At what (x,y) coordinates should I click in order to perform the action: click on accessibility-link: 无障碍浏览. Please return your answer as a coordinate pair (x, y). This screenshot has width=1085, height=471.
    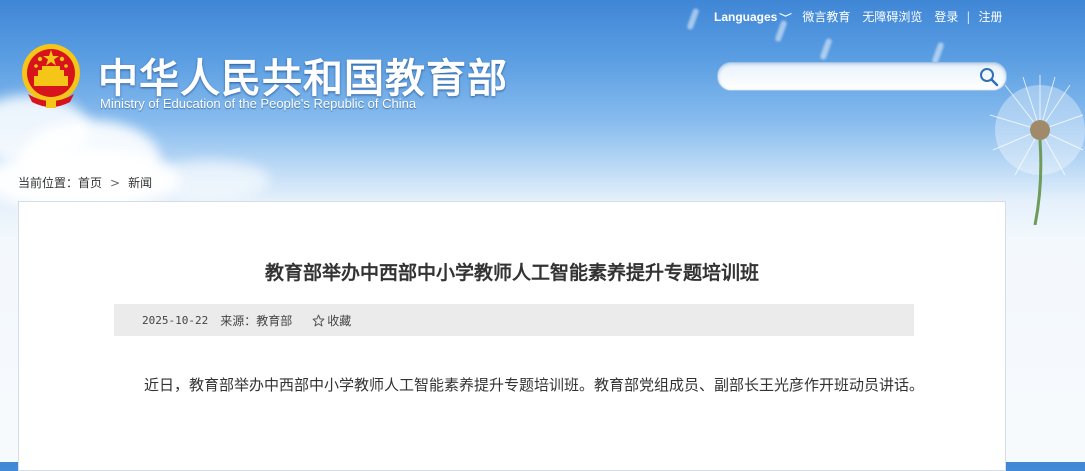
    Looking at the image, I should click on (892, 16).